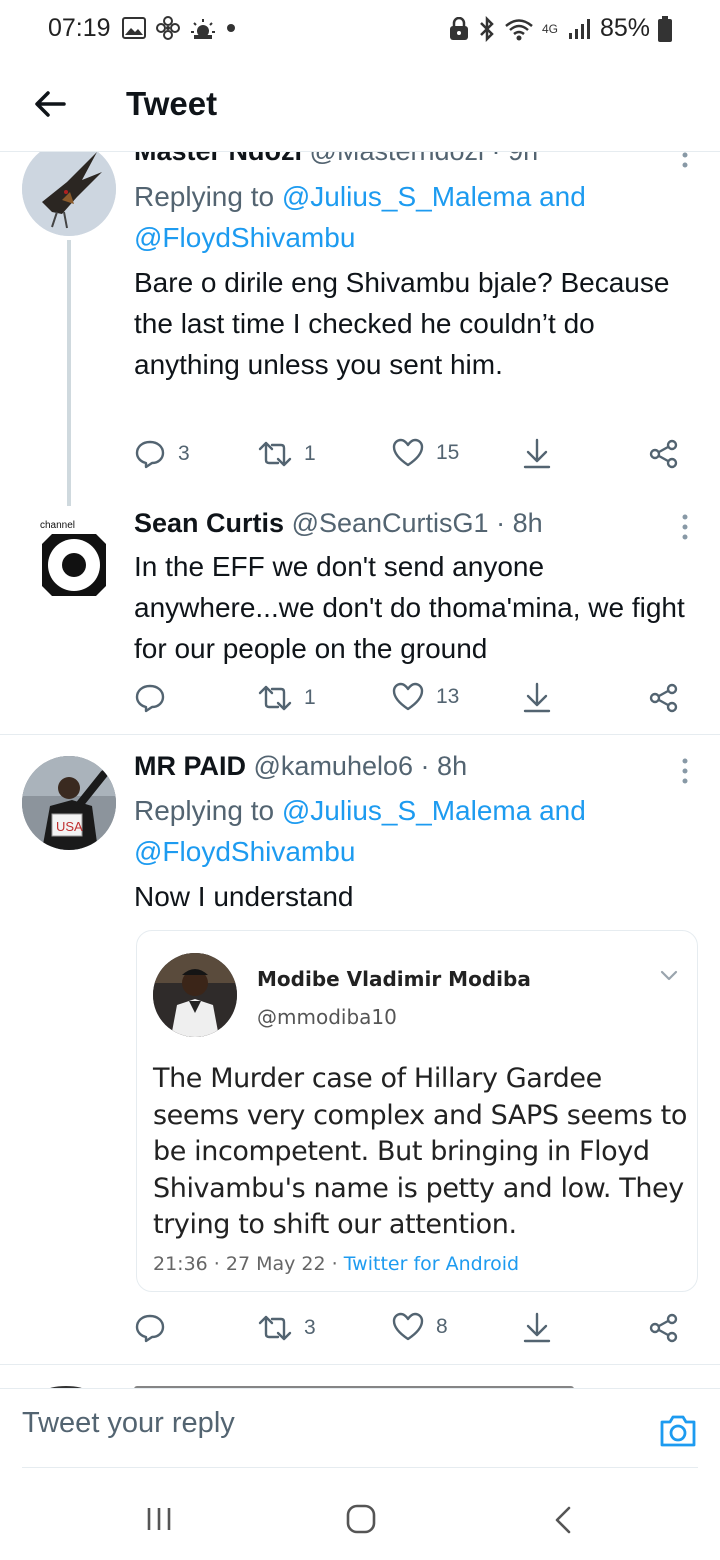  What do you see at coordinates (669, 976) in the screenshot?
I see `chevron-down-icon` at bounding box center [669, 976].